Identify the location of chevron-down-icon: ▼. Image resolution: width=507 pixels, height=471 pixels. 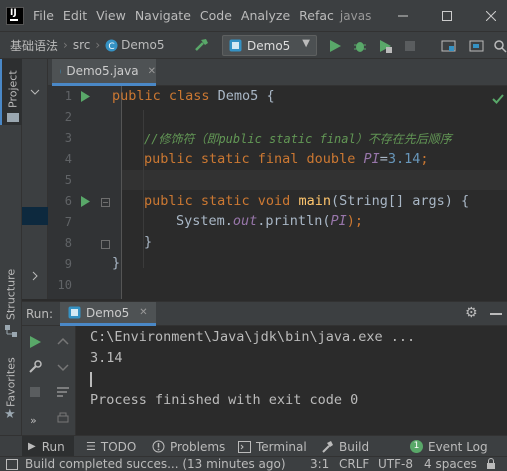
(306, 43).